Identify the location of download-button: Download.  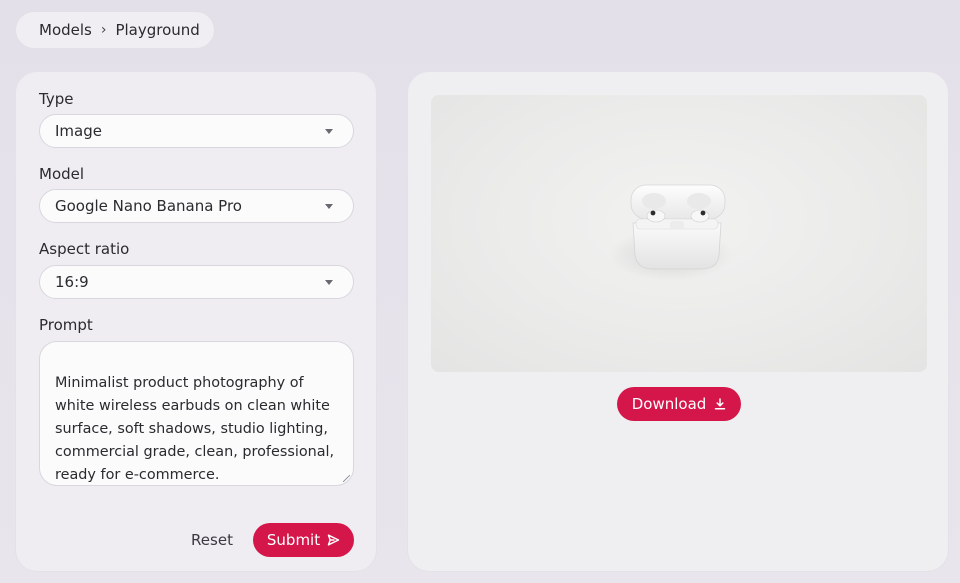
(679, 404).